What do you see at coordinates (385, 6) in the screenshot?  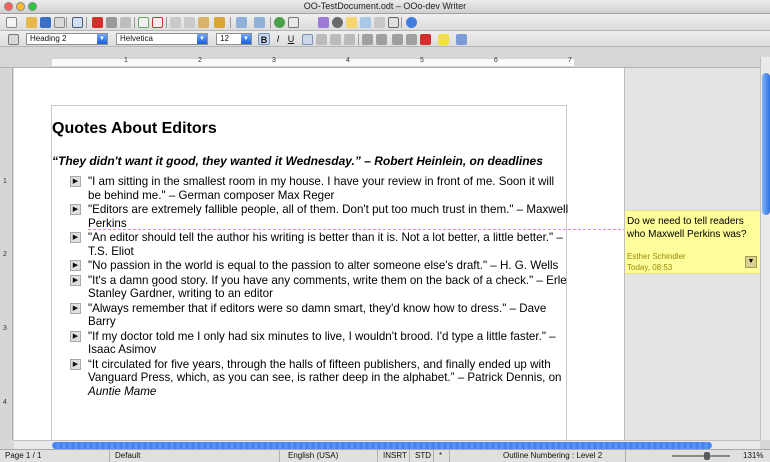 I see `window-title: OO-TestDocument.odt – OOo-dev Writer` at bounding box center [385, 6].